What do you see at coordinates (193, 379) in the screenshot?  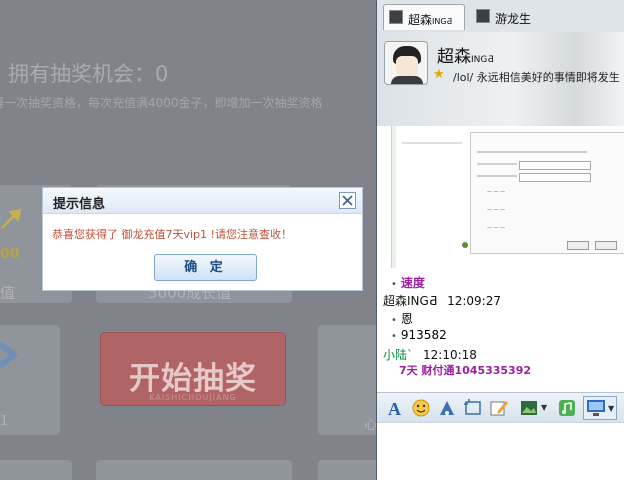 I see `start-lottery-label: 开始抽奖` at bounding box center [193, 379].